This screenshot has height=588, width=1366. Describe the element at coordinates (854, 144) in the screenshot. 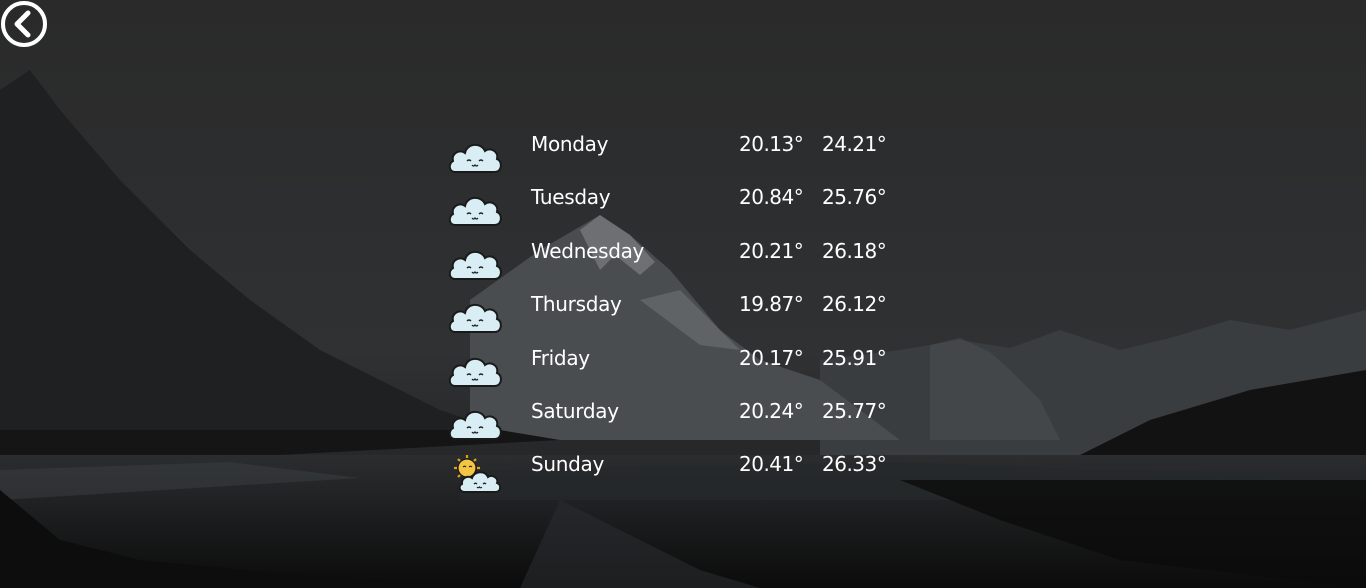

I see `max-temperature: 24.21°` at that location.